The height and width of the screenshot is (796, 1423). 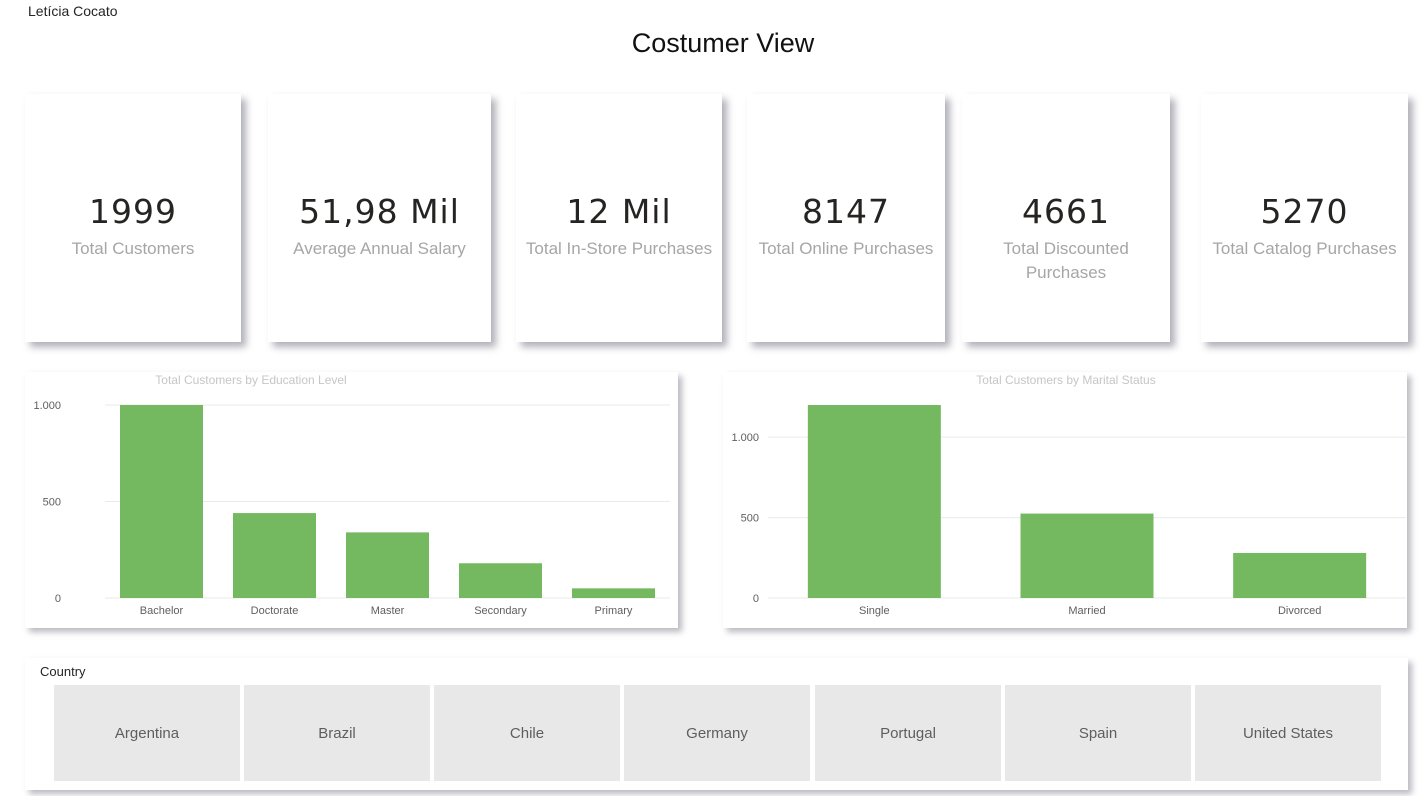 What do you see at coordinates (63, 671) in the screenshot?
I see `slicer-title: Country` at bounding box center [63, 671].